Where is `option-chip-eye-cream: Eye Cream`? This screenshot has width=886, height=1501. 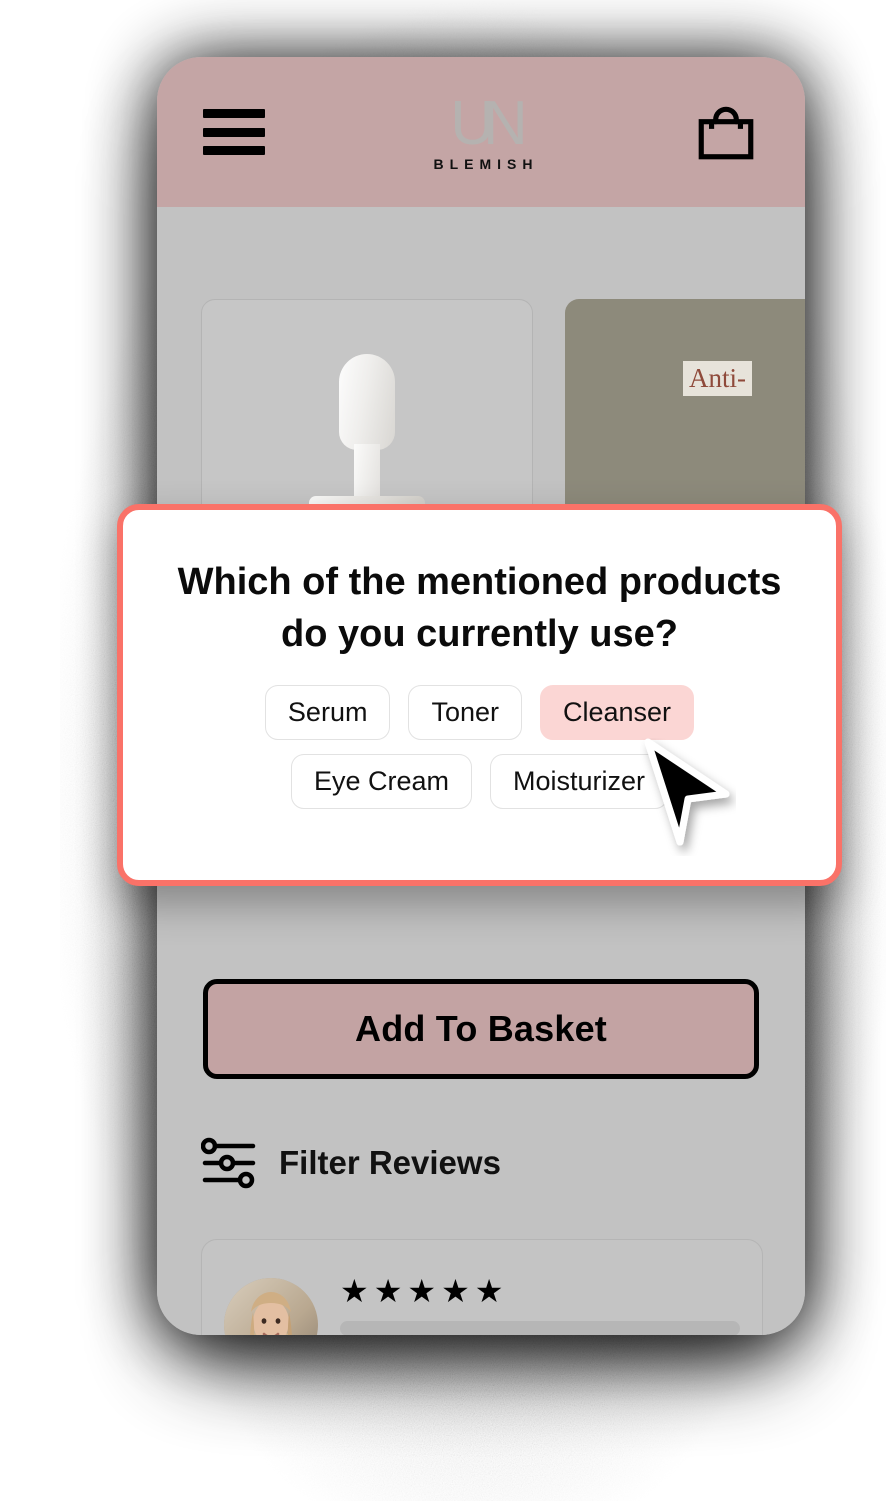 option-chip-eye-cream: Eye Cream is located at coordinates (381, 781).